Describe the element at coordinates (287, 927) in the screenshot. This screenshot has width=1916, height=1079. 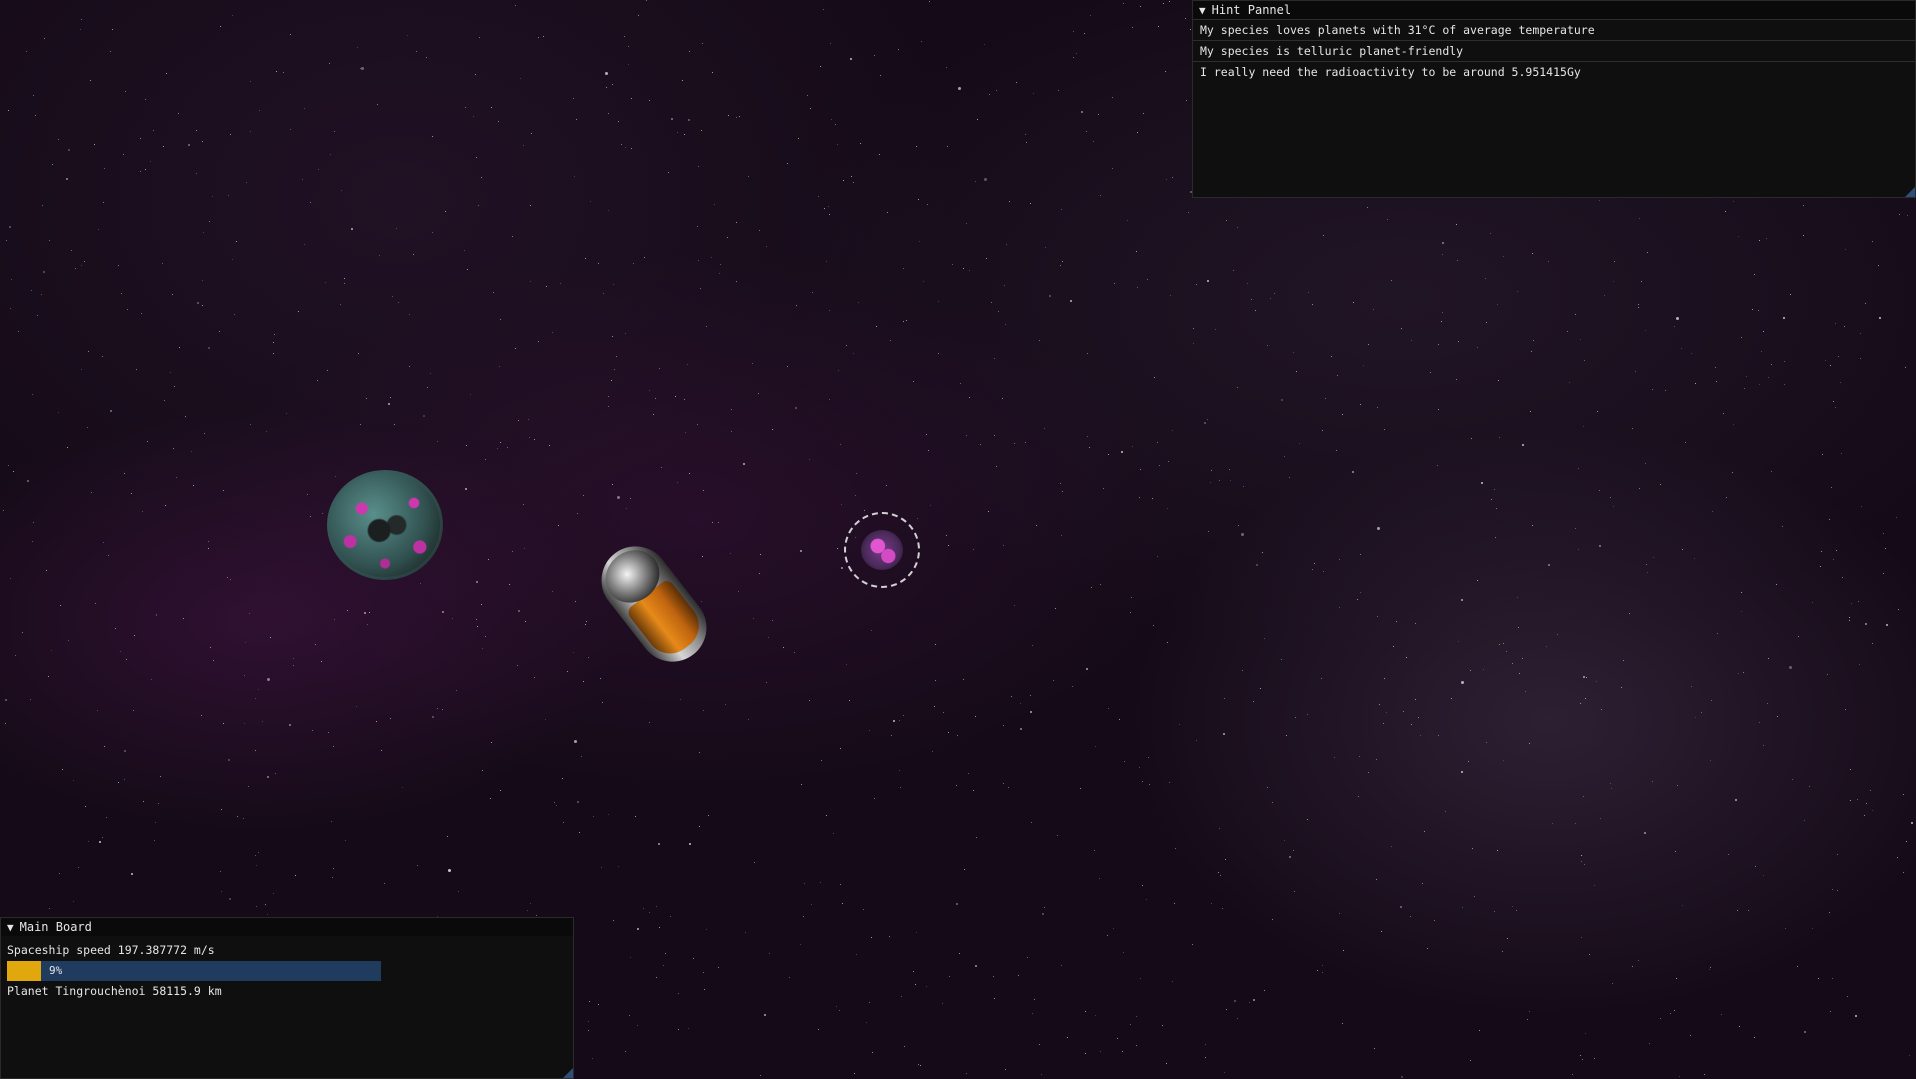
I see `main-board-titlebar: ▼ Main Board` at that location.